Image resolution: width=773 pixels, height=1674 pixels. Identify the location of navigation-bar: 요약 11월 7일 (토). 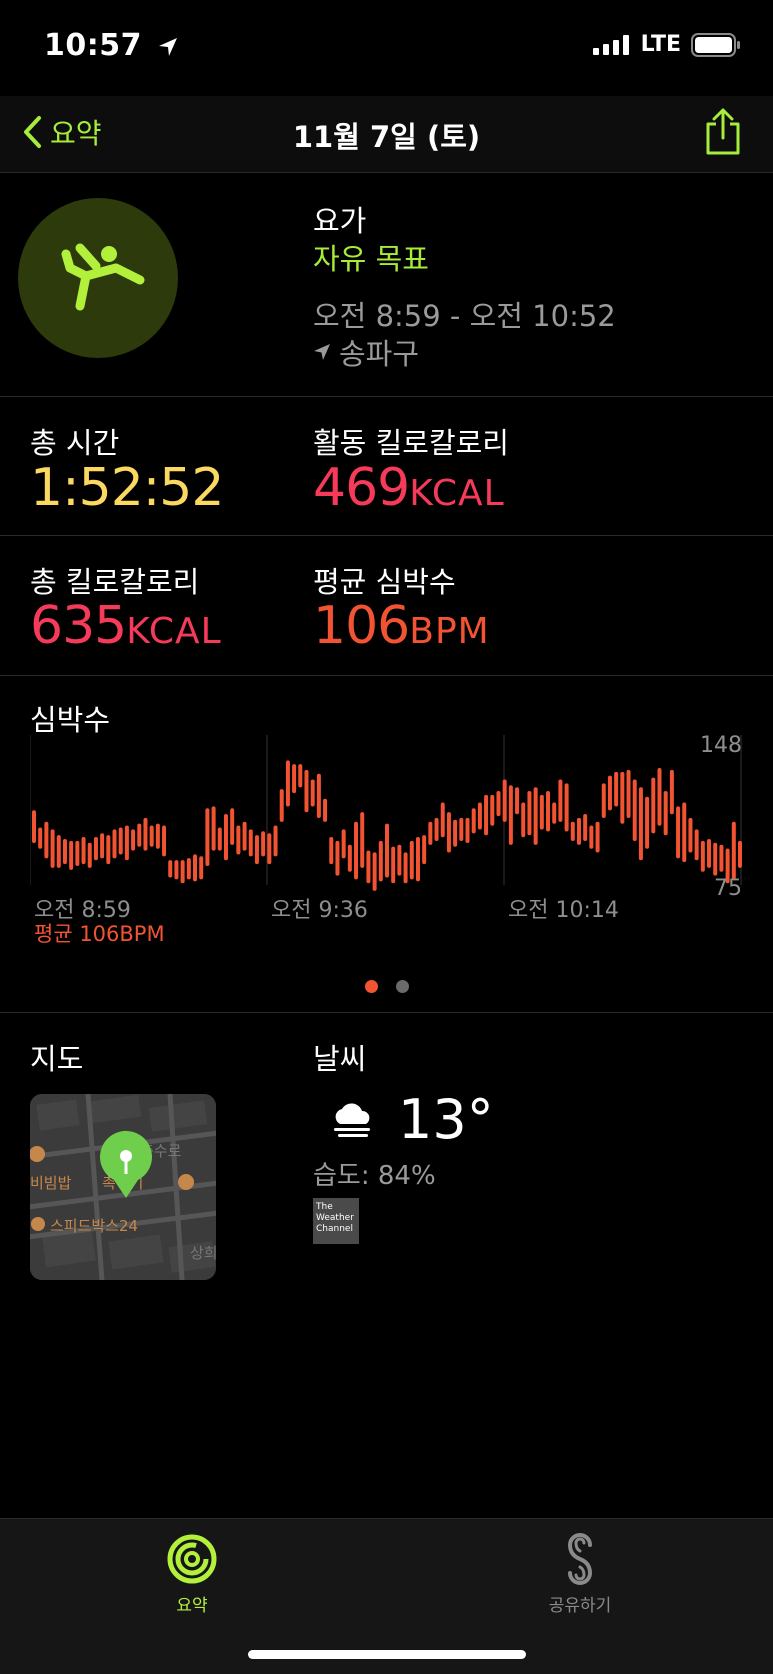
(386, 134).